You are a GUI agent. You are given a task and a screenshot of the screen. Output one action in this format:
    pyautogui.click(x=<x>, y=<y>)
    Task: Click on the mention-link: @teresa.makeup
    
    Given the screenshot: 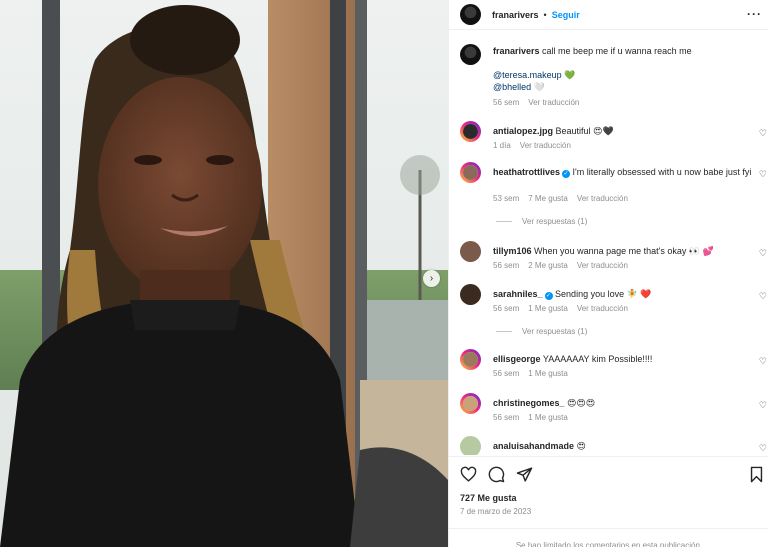 What is the action you would take?
    pyautogui.click(x=527, y=75)
    